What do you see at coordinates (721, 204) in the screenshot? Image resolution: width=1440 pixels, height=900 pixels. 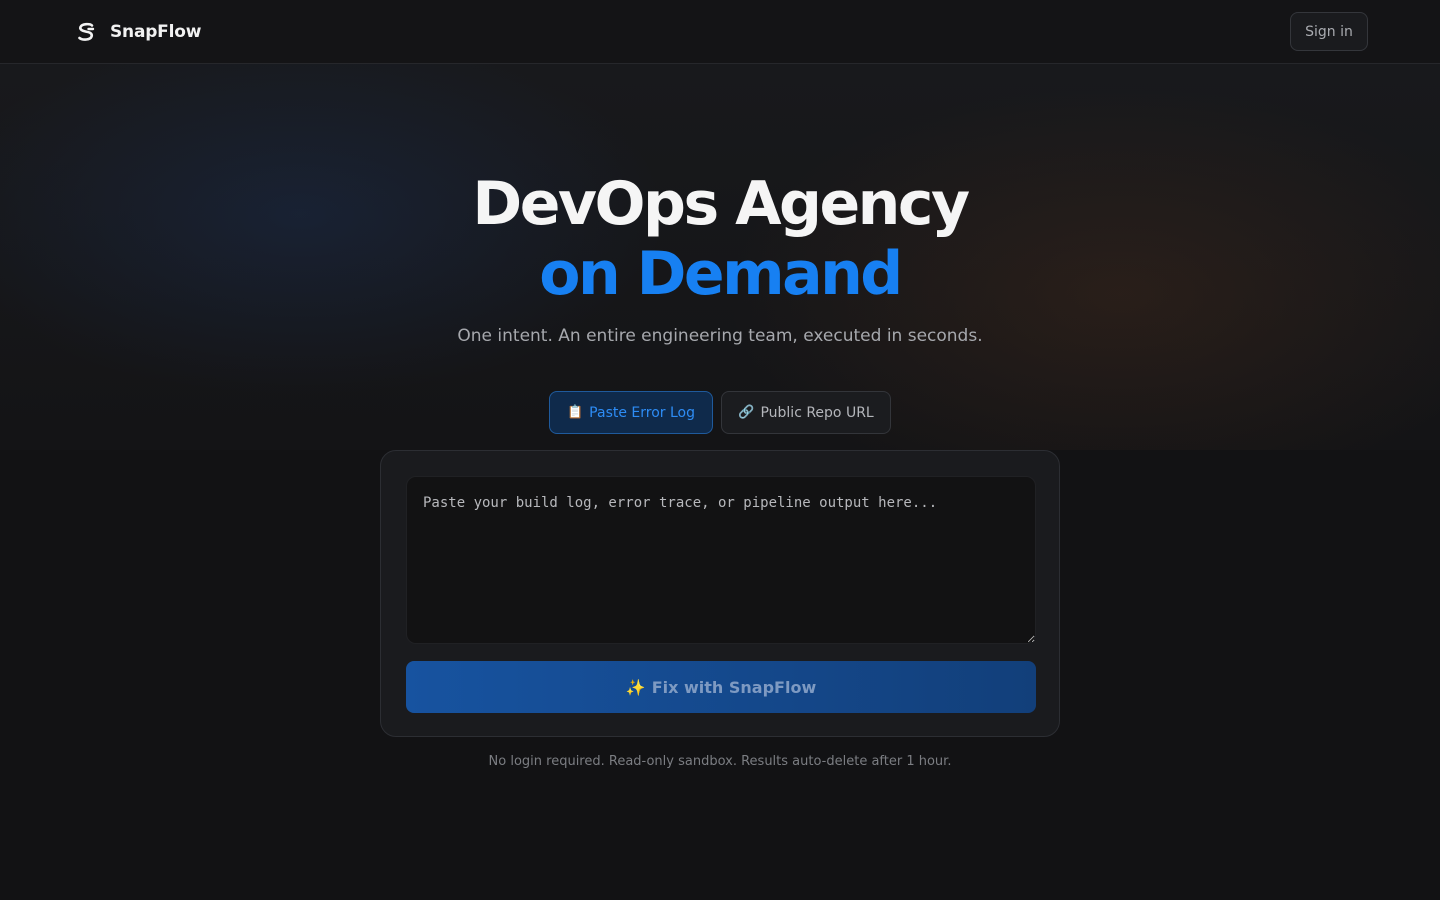 I see `hero-title: DevOps Agency` at bounding box center [721, 204].